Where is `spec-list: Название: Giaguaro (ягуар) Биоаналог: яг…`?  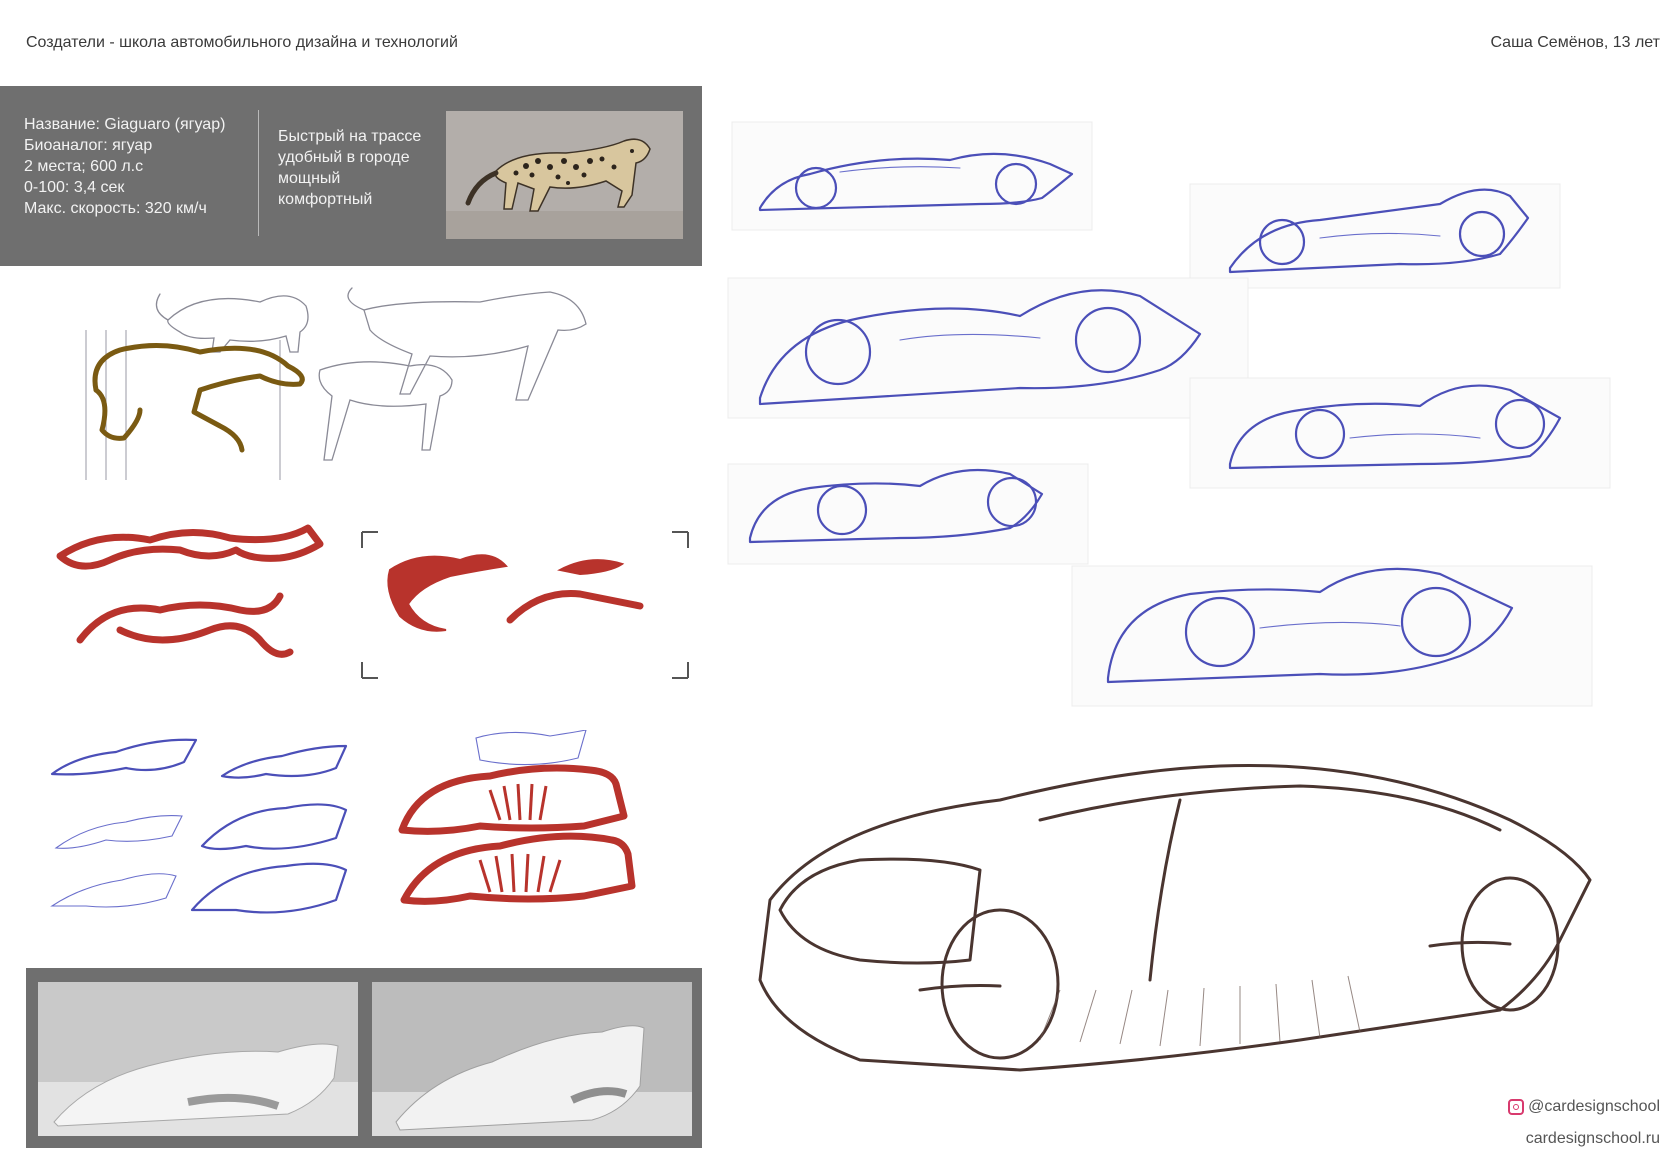
spec-list: Название: Giaguaro (ягуар) Биоаналог: яг… is located at coordinates (124, 166).